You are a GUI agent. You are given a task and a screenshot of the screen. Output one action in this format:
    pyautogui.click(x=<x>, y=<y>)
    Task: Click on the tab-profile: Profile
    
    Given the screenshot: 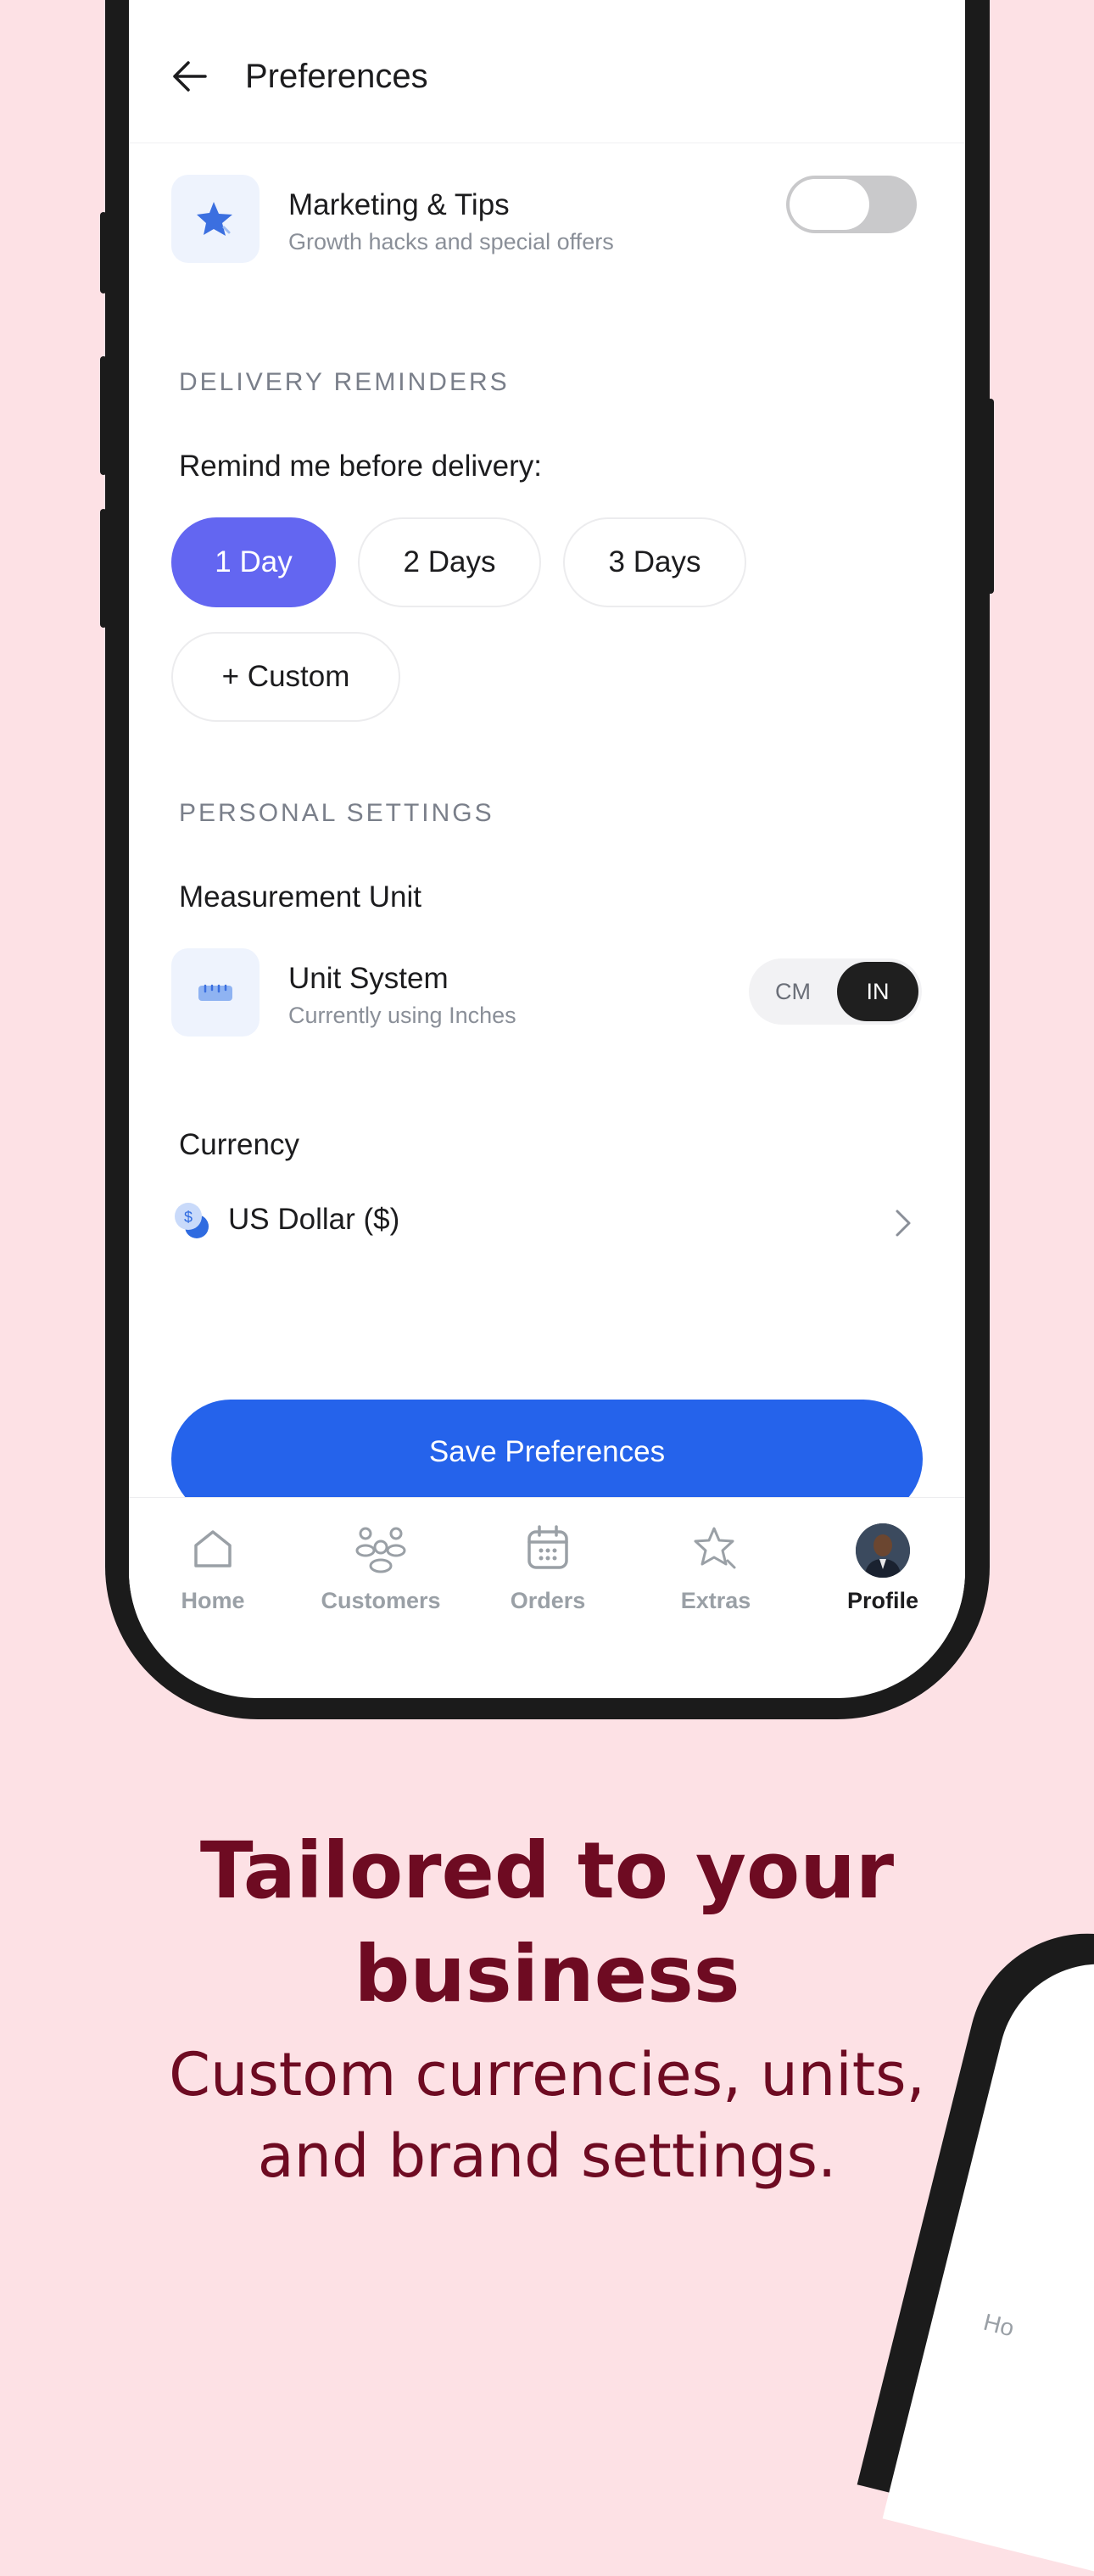 What is the action you would take?
    pyautogui.click(x=883, y=1565)
    